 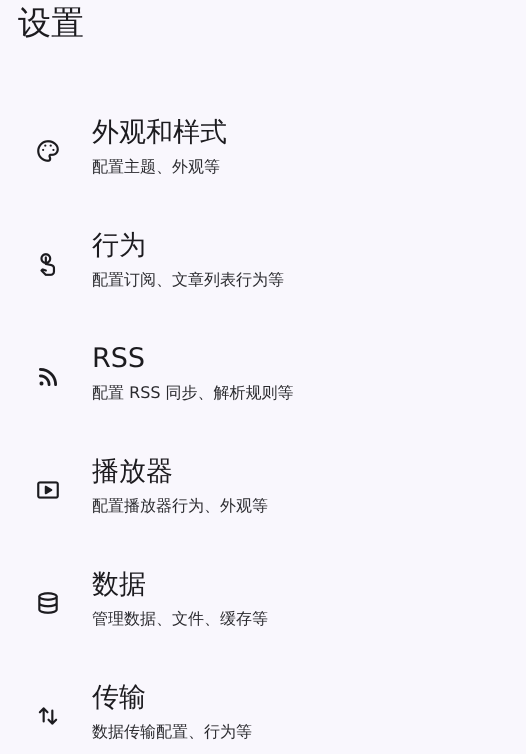 What do you see at coordinates (272, 264) in the screenshot?
I see `settings-item: 行为 配置订阅、文章列表行为等` at bounding box center [272, 264].